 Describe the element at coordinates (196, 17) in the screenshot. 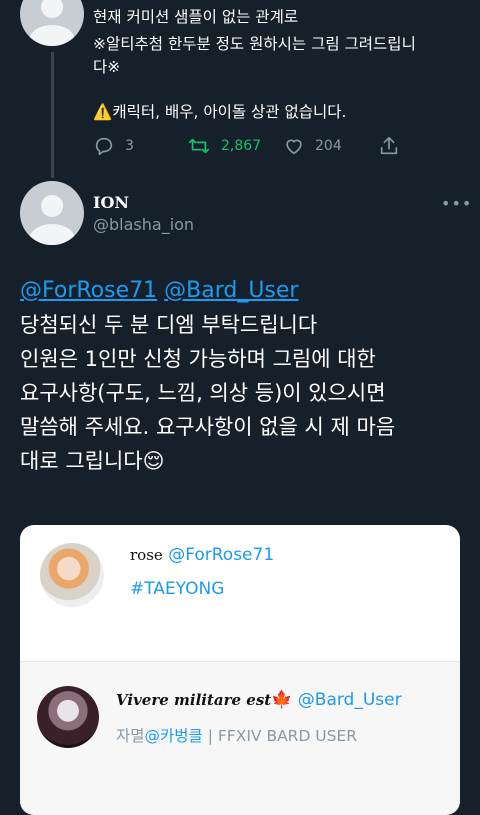

I see `prev-tweet-line-1: 현재 커미션 샘플이 없는 관계로` at that location.